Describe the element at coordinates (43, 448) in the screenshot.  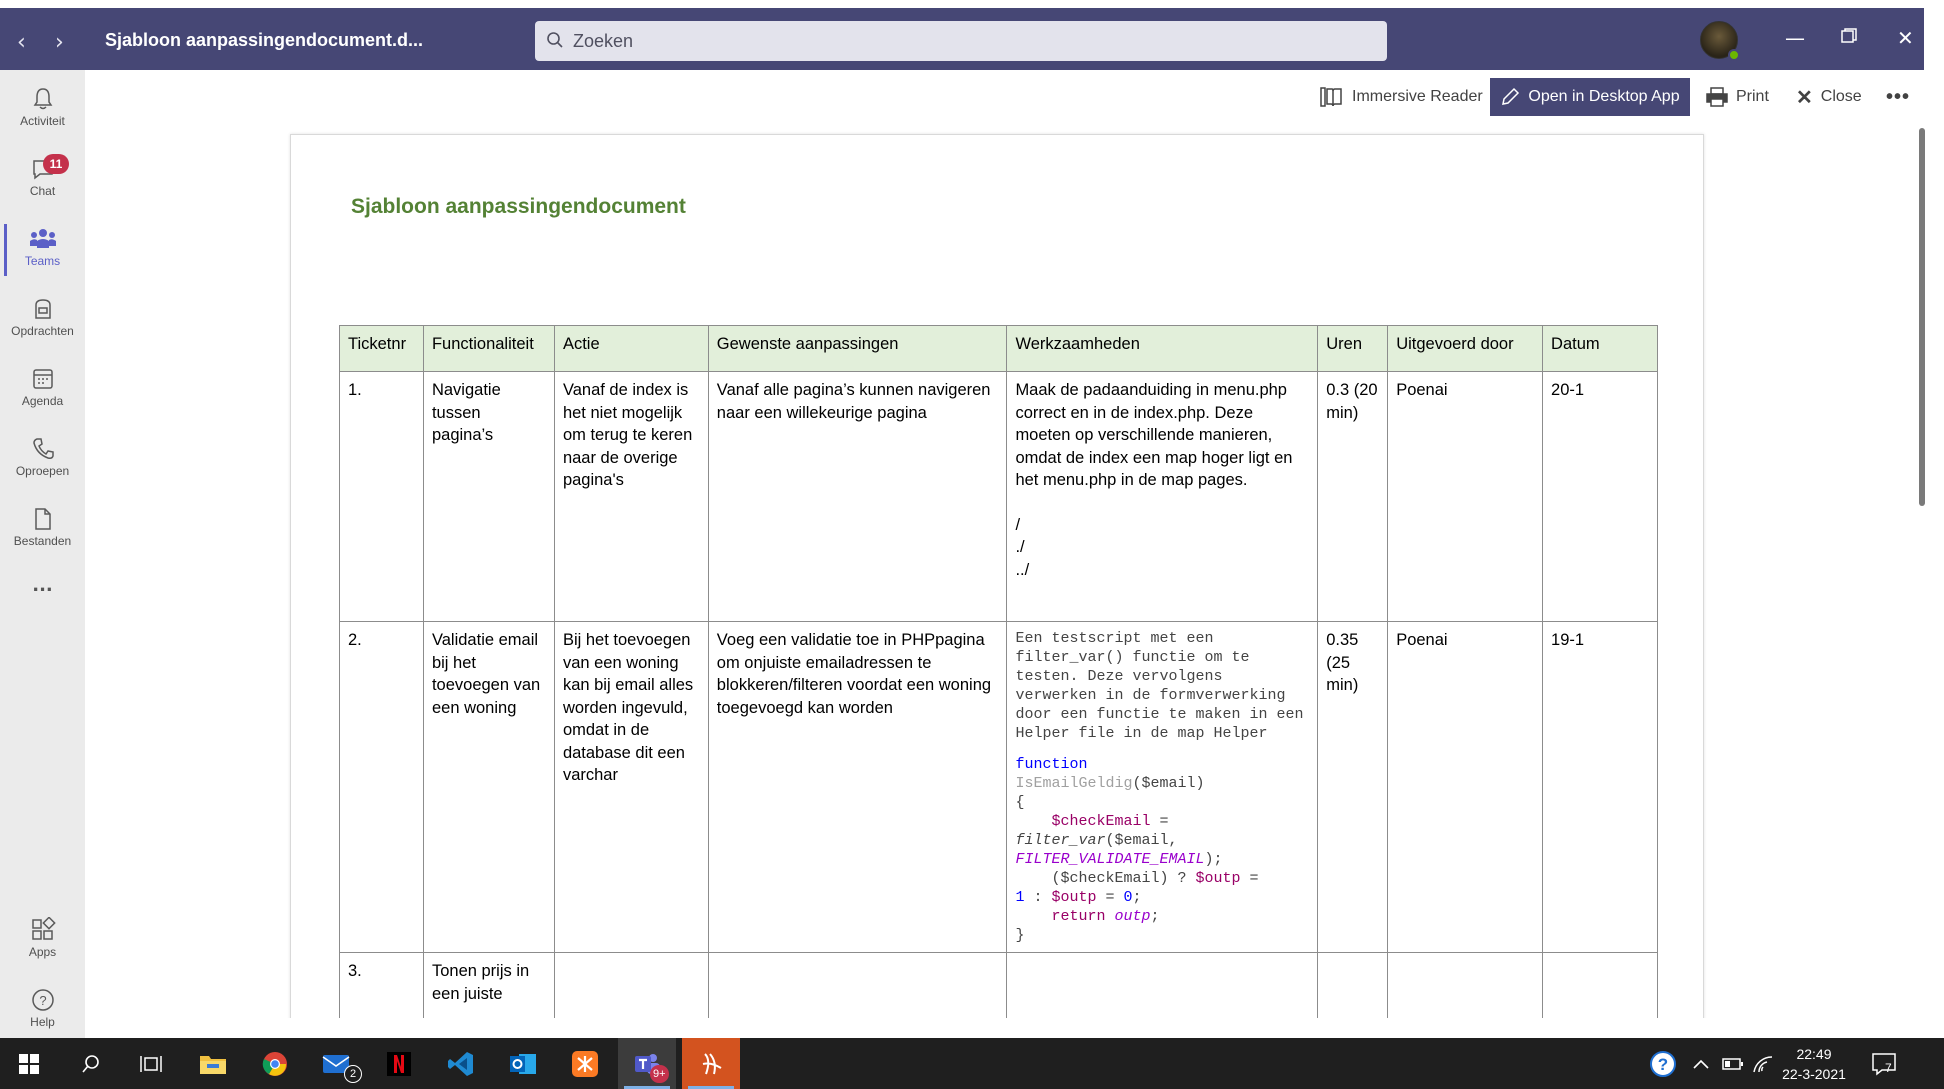
I see `phone-icon` at that location.